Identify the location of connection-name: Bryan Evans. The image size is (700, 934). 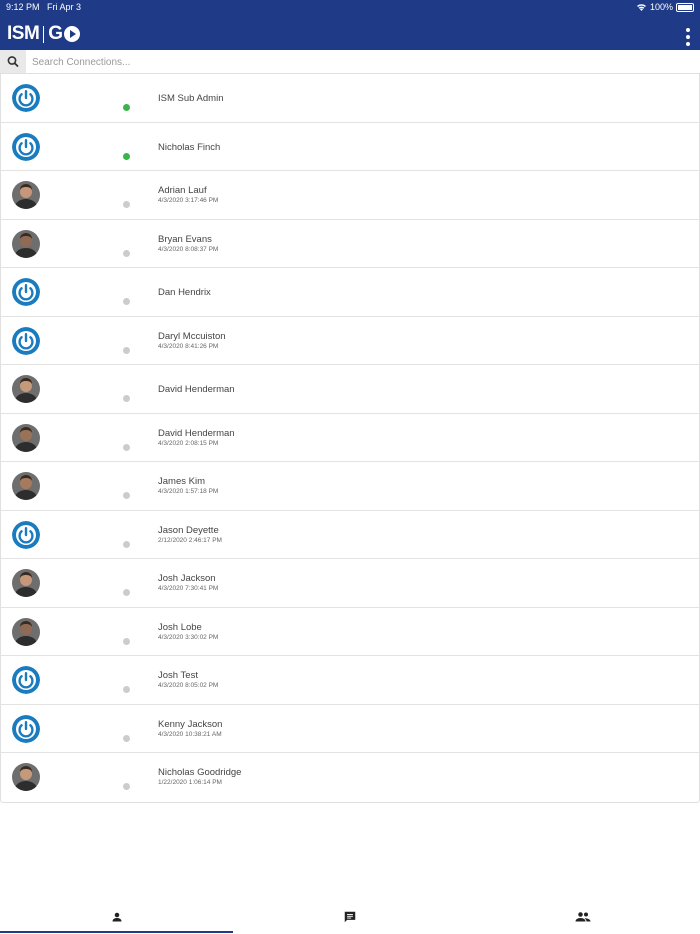
(185, 239).